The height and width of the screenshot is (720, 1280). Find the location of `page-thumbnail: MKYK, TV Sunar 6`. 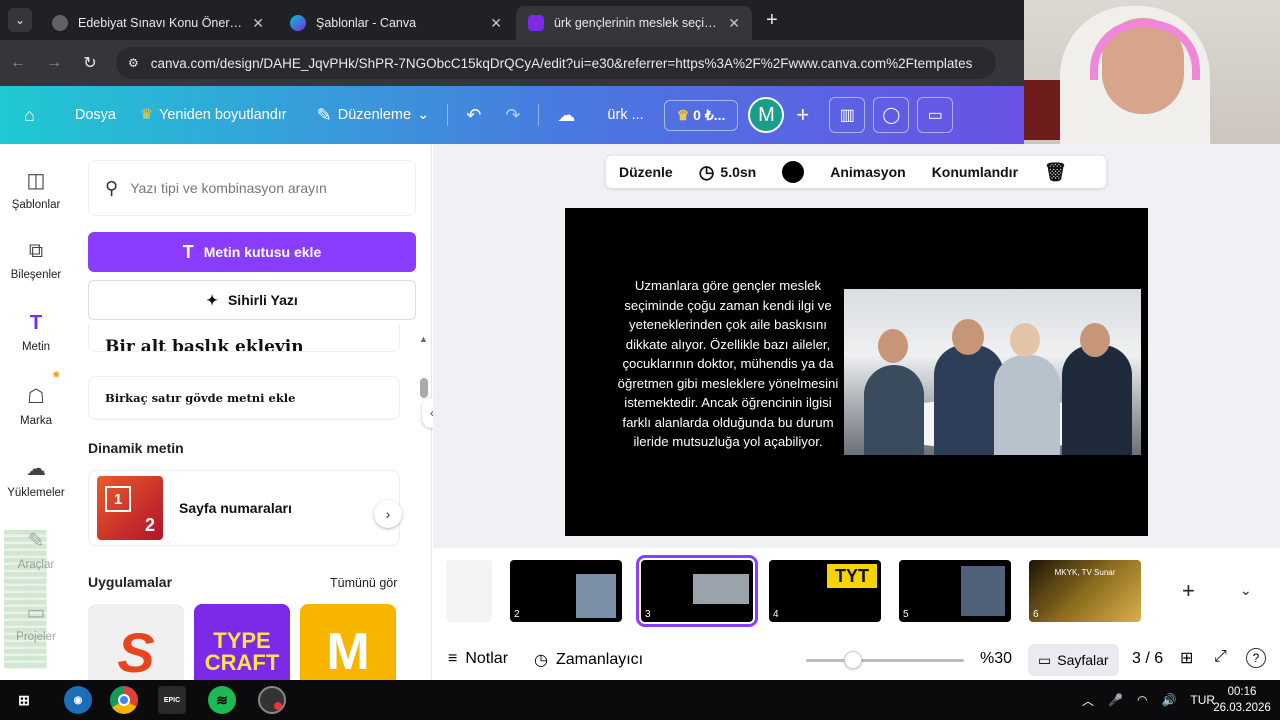

page-thumbnail: MKYK, TV Sunar 6 is located at coordinates (1085, 591).